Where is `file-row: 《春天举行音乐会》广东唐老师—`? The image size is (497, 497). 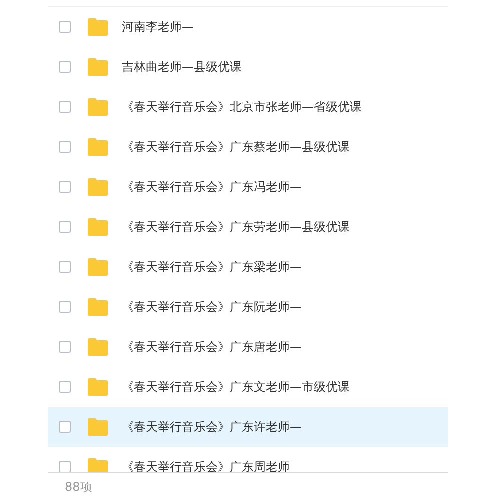
file-row: 《春天举行音乐会》广东唐老师— is located at coordinates (248, 347).